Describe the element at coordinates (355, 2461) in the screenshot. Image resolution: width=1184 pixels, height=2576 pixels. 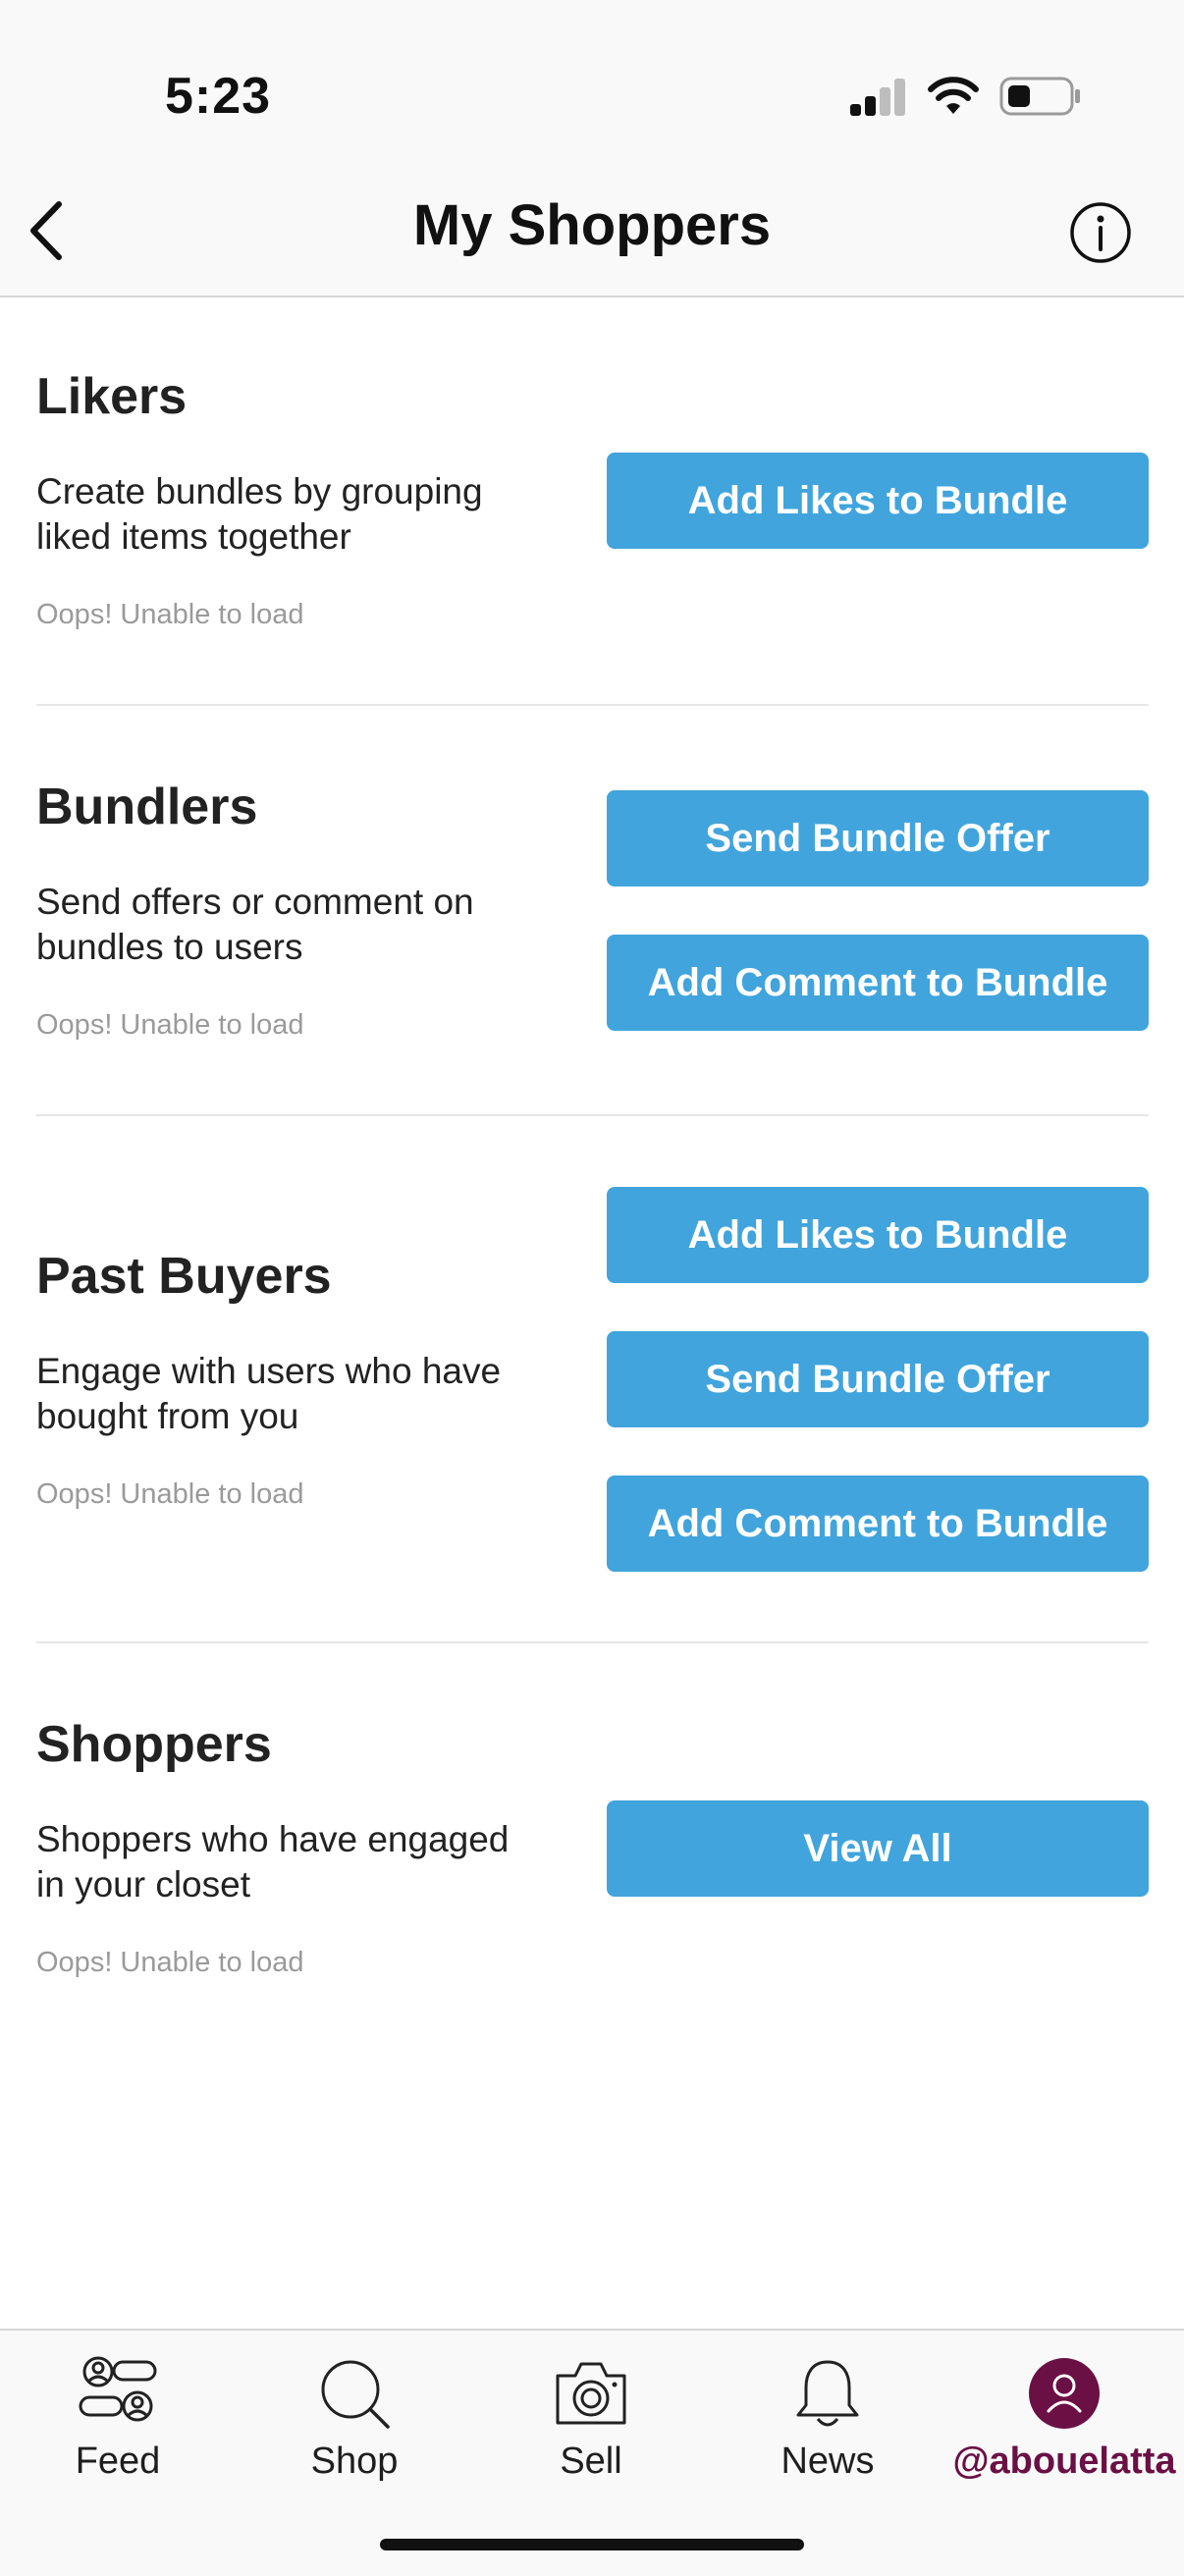
I see `tab-label: Shop` at that location.